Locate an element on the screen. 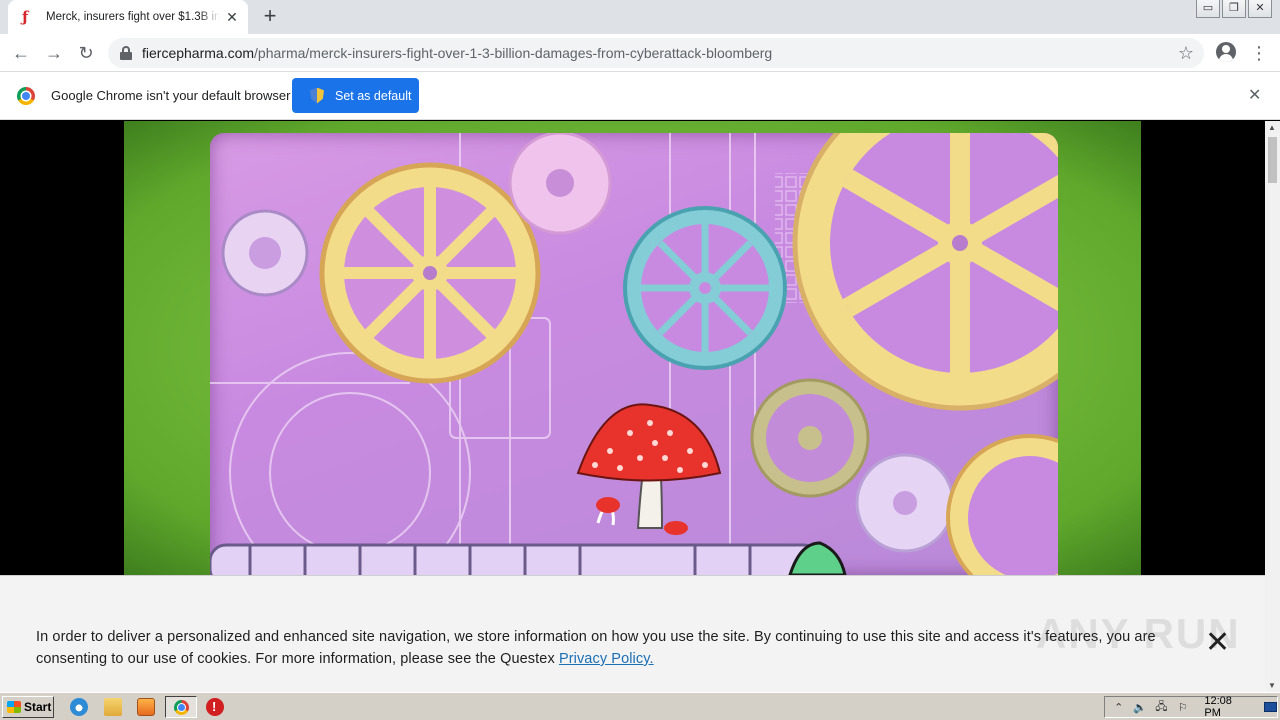  scroll-up-arrow-icon: ▲ is located at coordinates (1272, 127).